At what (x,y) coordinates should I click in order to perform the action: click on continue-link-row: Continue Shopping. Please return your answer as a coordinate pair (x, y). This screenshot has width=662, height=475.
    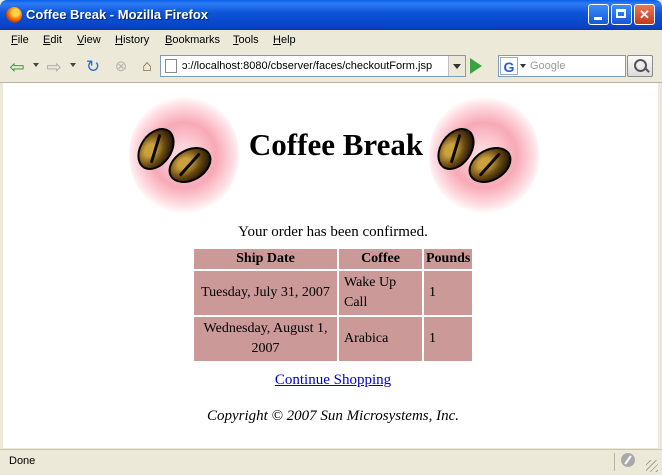
    Looking at the image, I should click on (332, 380).